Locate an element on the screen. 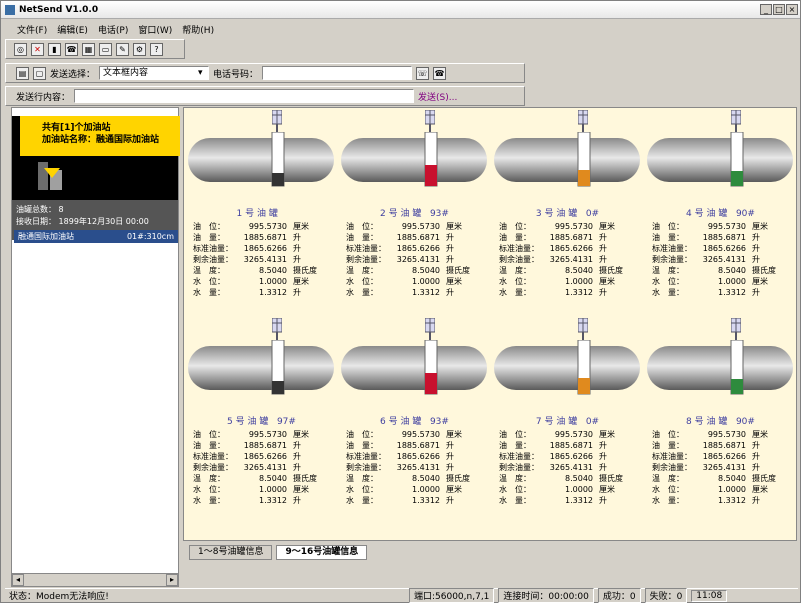  main-toolbar: ◎ ✕ ▮ ☎ ▦ ▭ ✎ ⚙ ? is located at coordinates (95, 49).